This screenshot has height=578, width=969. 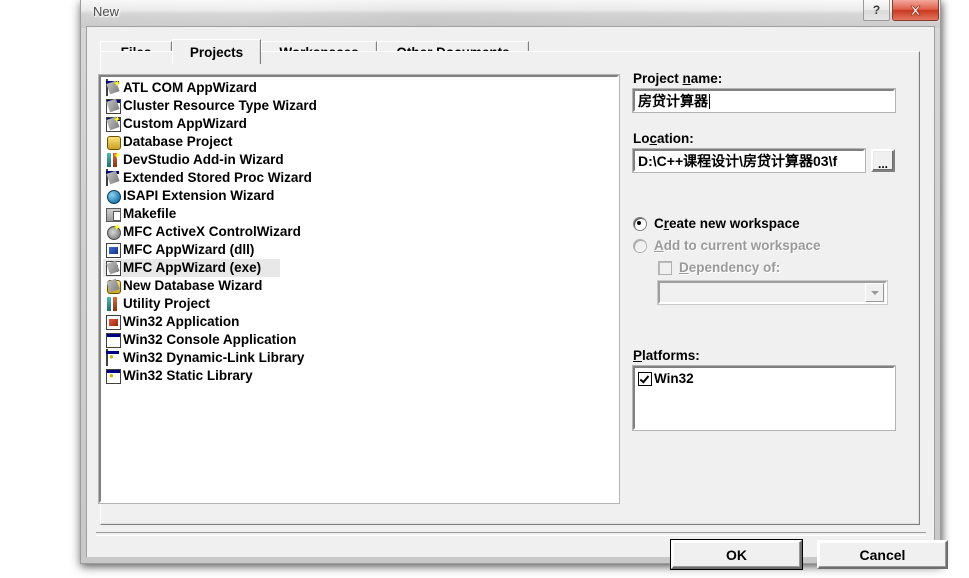 I want to click on win32-console-icon, so click(x=113, y=340).